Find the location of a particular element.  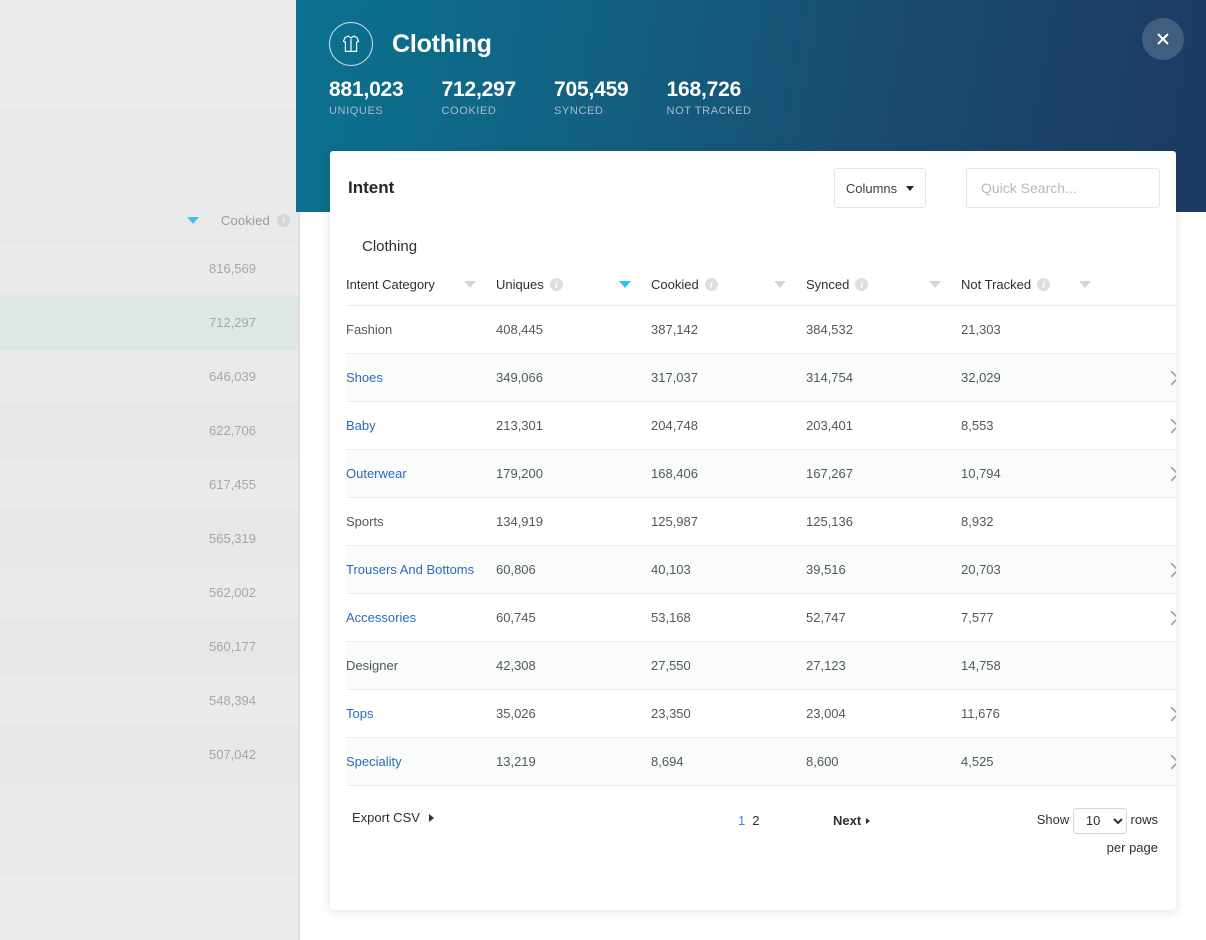

table-row: Designer 42,308 27,550 27,123 14,758 is located at coordinates (761, 665).